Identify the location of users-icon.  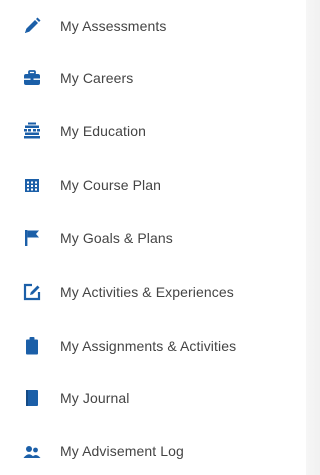
(32, 451).